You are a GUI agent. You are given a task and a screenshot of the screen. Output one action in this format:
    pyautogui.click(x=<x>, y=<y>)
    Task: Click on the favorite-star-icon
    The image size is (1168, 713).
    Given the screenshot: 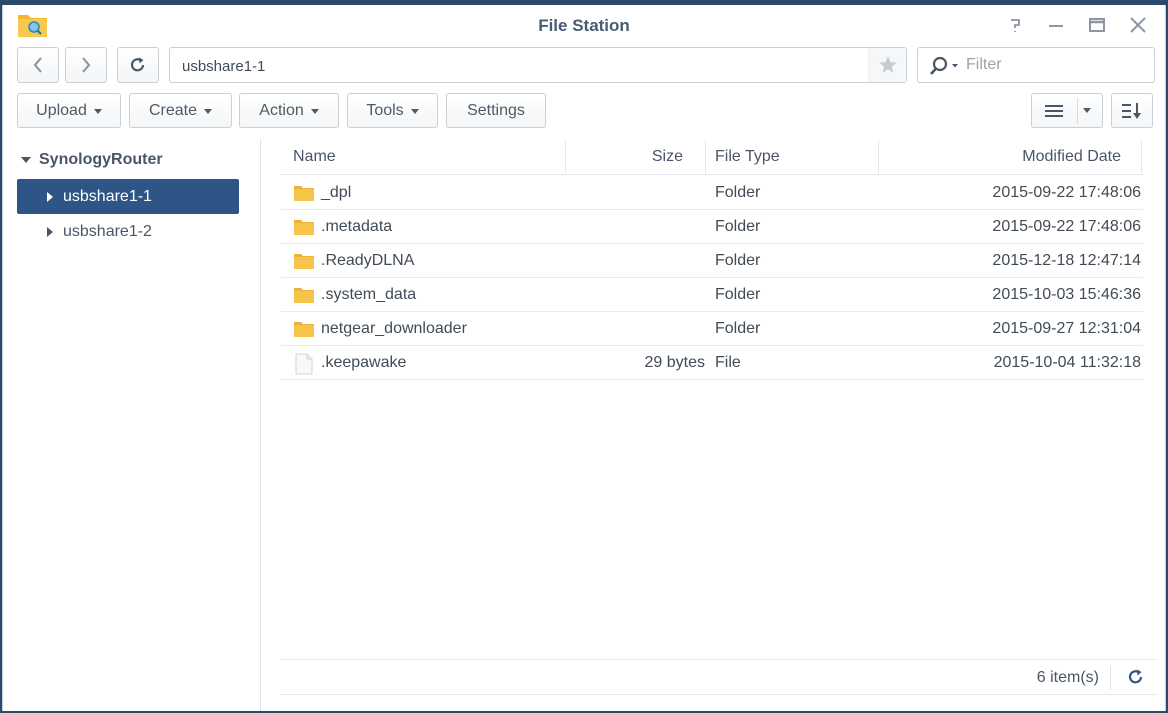 What is the action you would take?
    pyautogui.click(x=887, y=65)
    